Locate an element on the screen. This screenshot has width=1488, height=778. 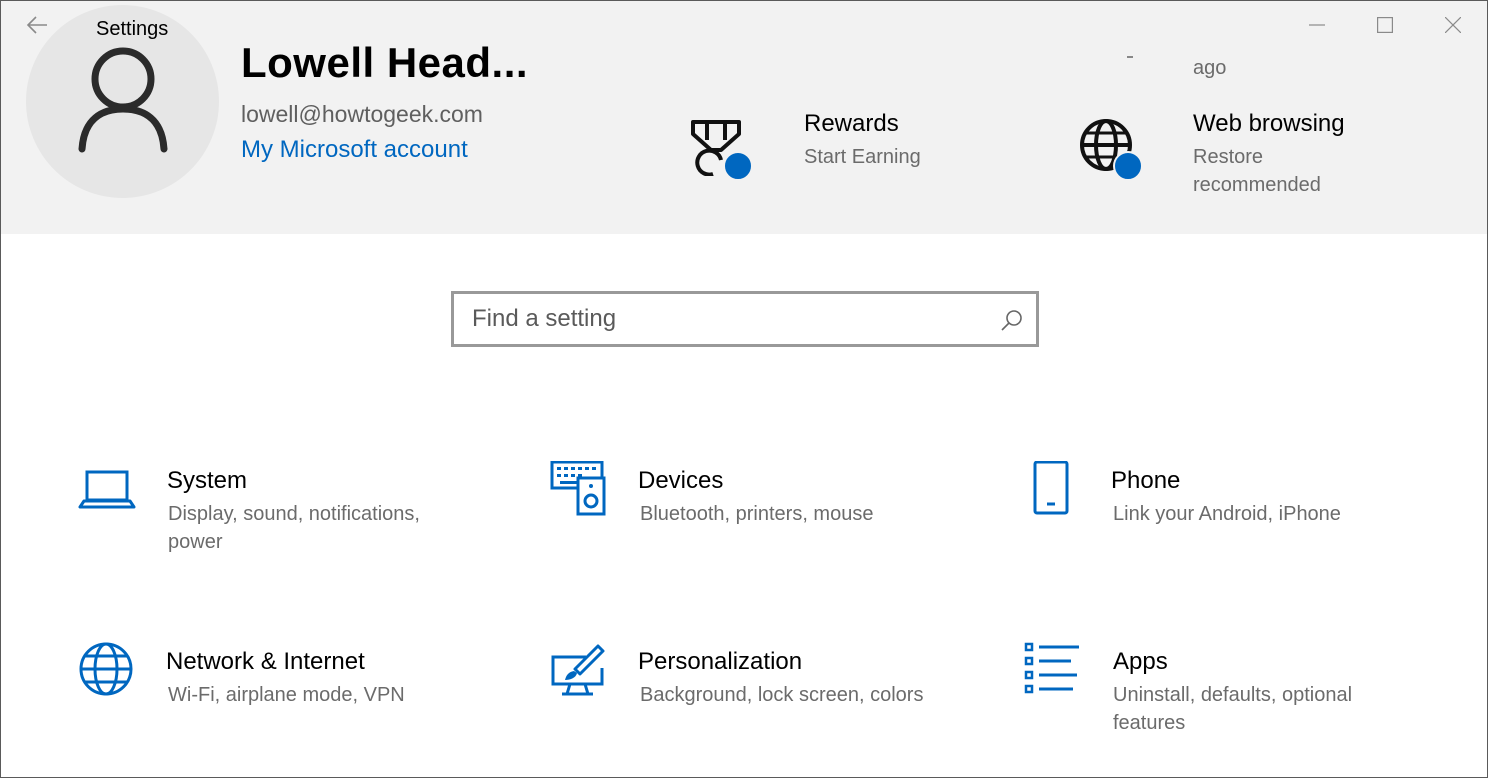
rewards-card: Rewards Start Earning is located at coordinates (837, 151).